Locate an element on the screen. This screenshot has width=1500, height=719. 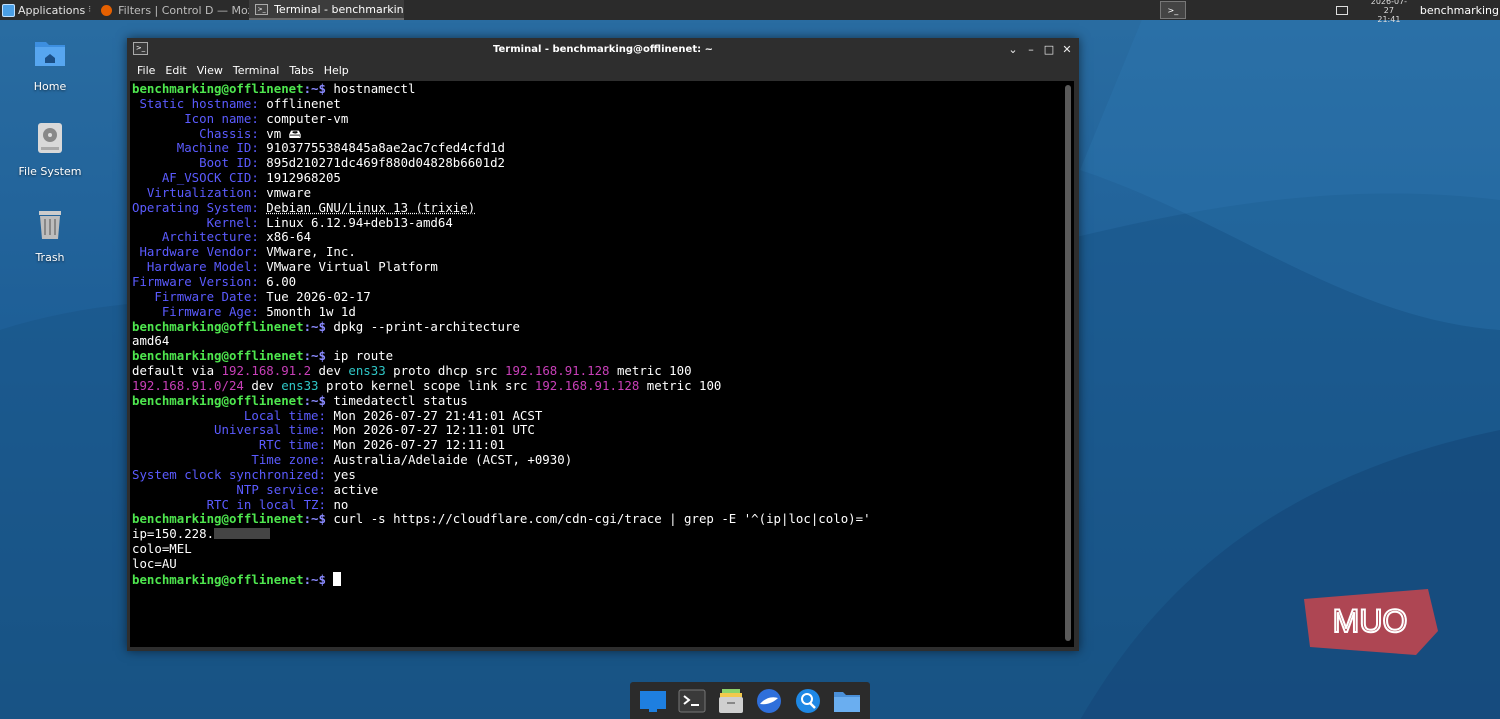
desktop-icon-trash: Trash is located at coordinates (50, 235).